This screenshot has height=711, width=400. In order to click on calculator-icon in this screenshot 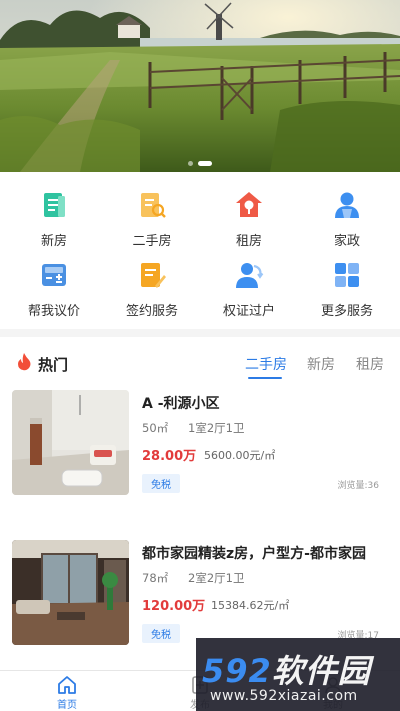, I will do `click(54, 275)`.